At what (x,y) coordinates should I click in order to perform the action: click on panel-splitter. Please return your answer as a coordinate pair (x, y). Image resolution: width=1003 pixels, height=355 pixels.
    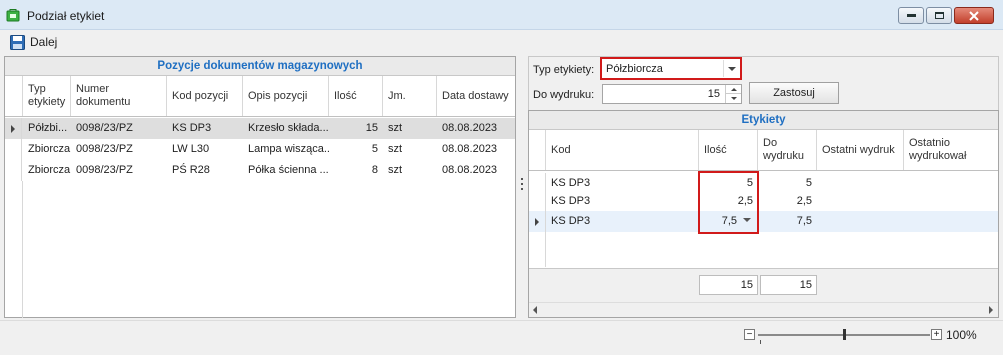
    Looking at the image, I should click on (522, 187).